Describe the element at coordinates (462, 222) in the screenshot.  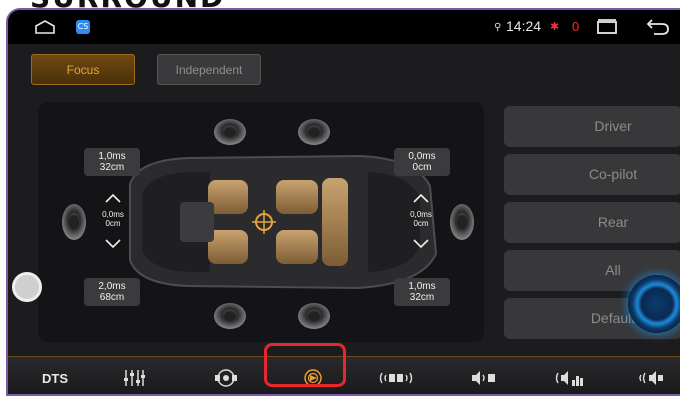
I see `speaker-right-door-icon` at that location.